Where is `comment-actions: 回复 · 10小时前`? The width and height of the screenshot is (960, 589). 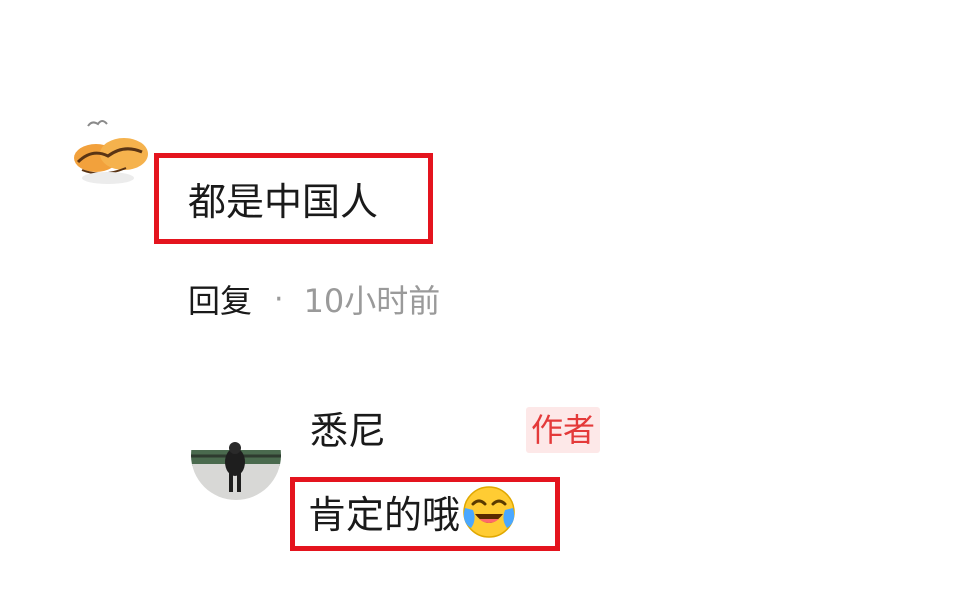
comment-actions: 回复 · 10小时前 is located at coordinates (314, 299).